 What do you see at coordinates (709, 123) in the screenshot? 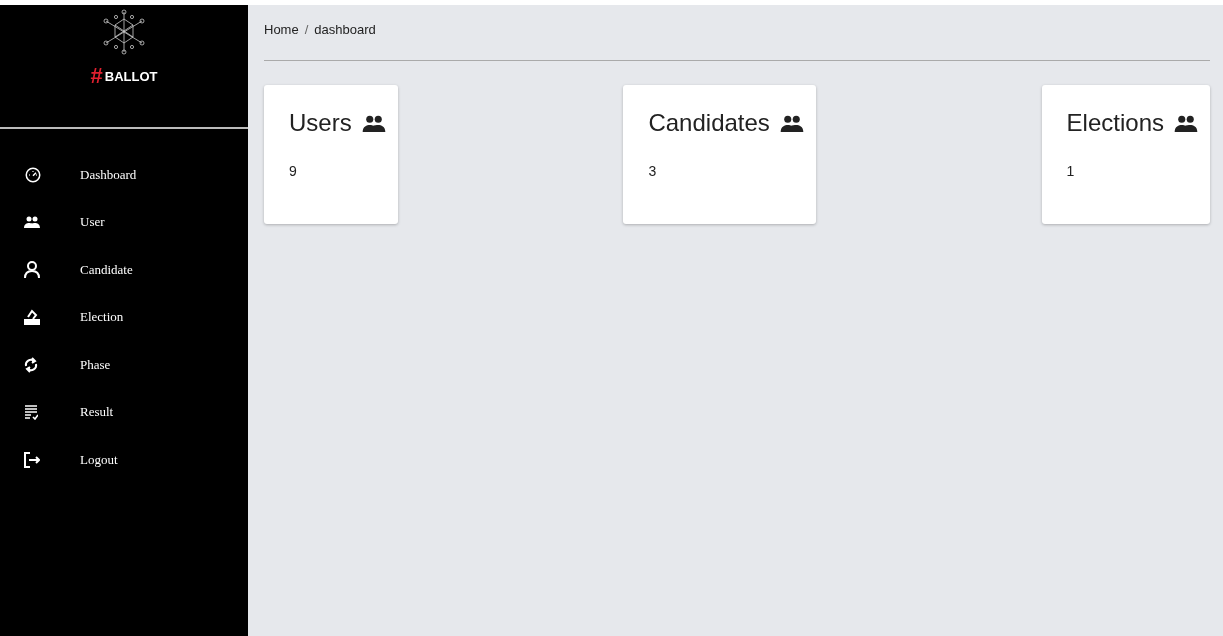
I see `card-title: Candidates` at bounding box center [709, 123].